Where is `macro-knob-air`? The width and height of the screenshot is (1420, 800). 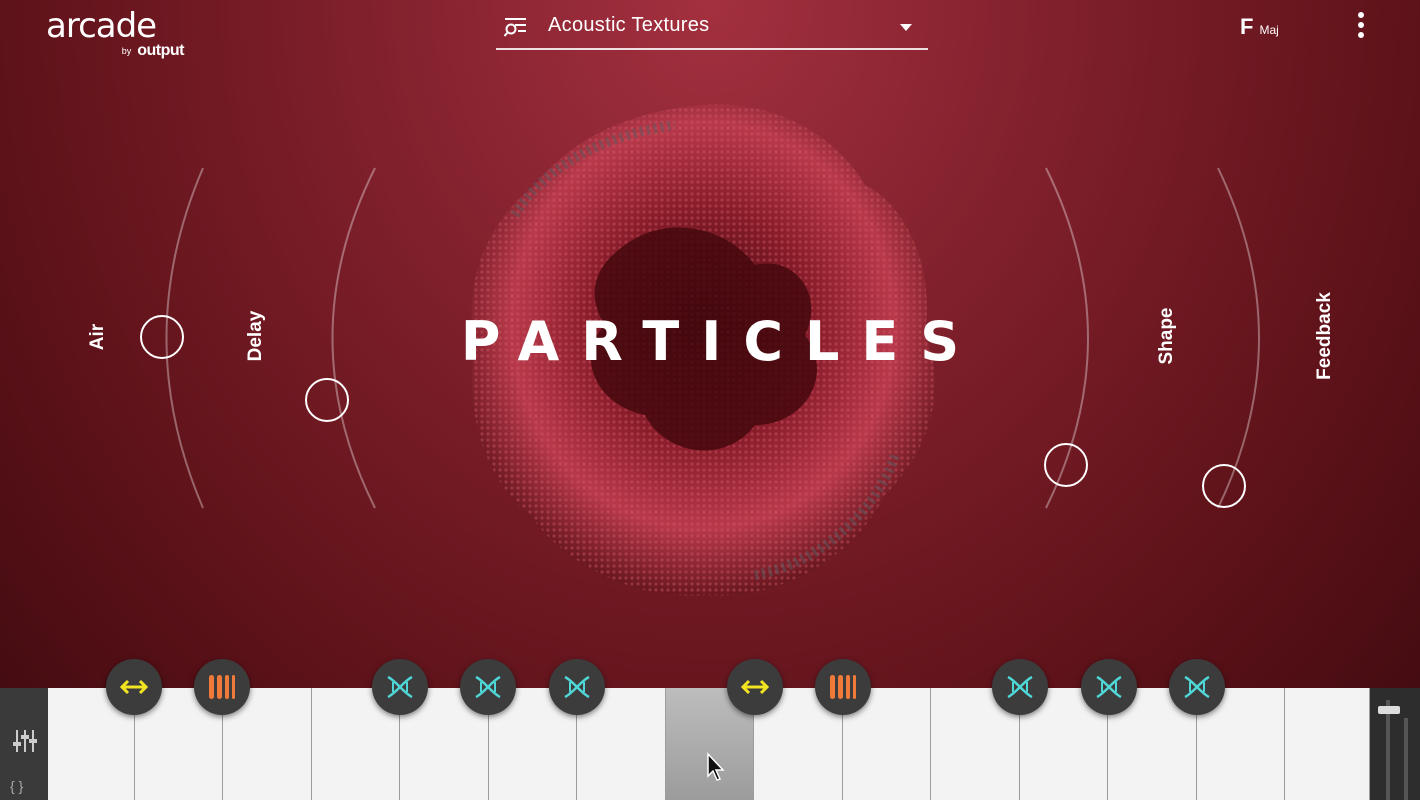 macro-knob-air is located at coordinates (162, 337).